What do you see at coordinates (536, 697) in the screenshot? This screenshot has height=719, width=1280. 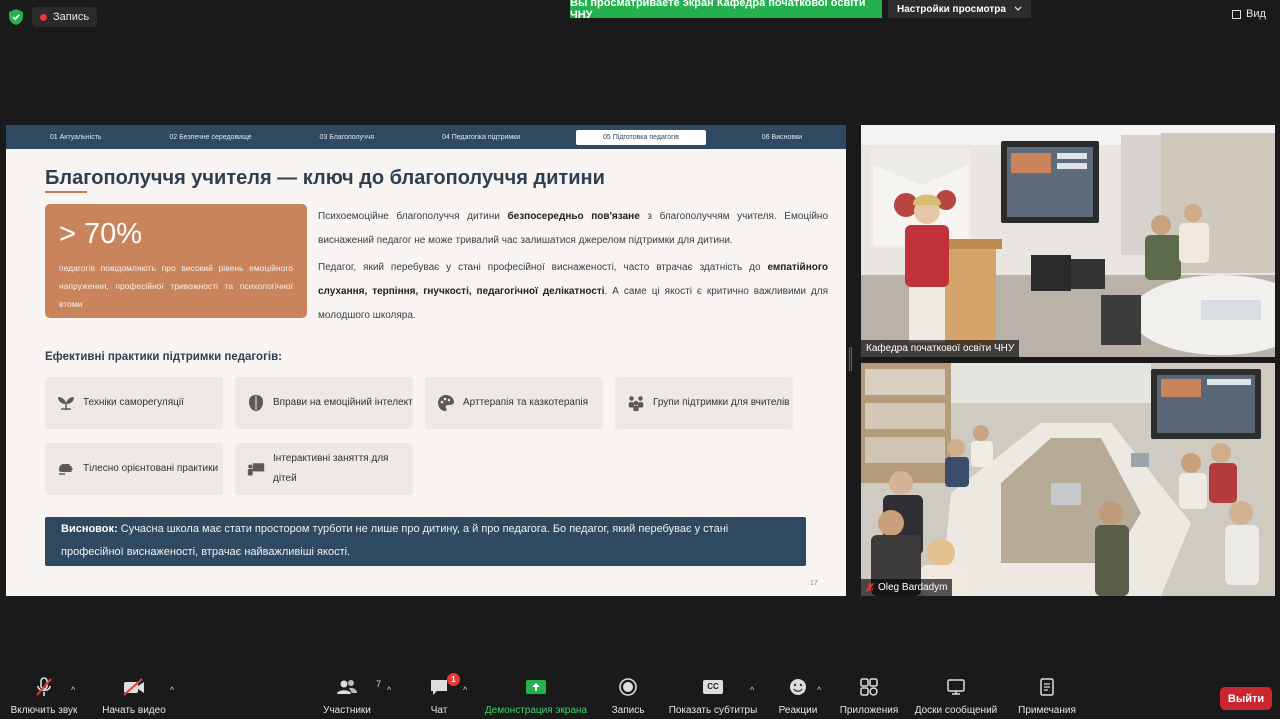 I see `share-screen-button: Демонстрация экрана` at bounding box center [536, 697].